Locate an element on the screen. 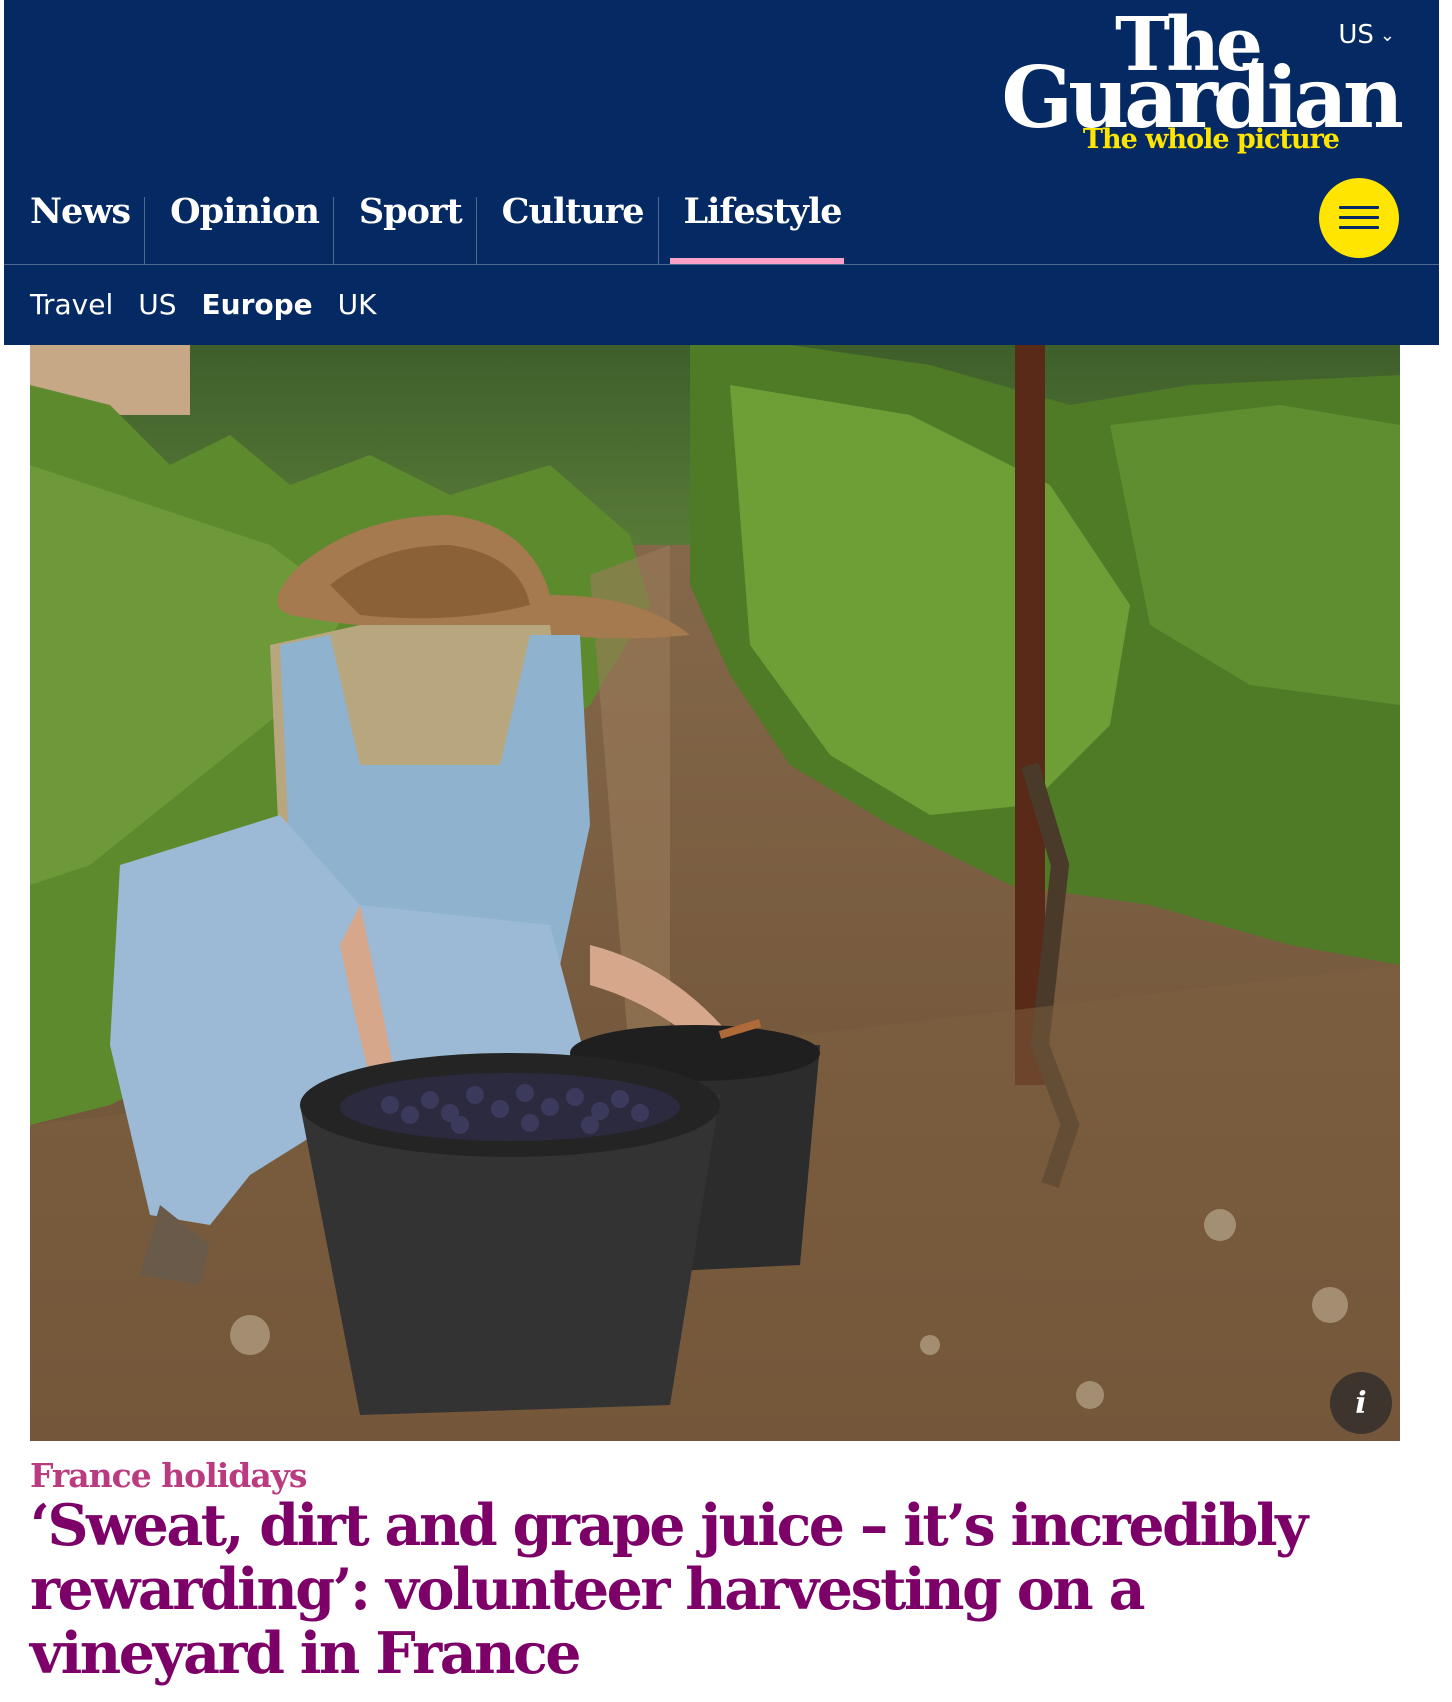 The image size is (1452, 1702). nav-divider is located at coordinates (721, 264).